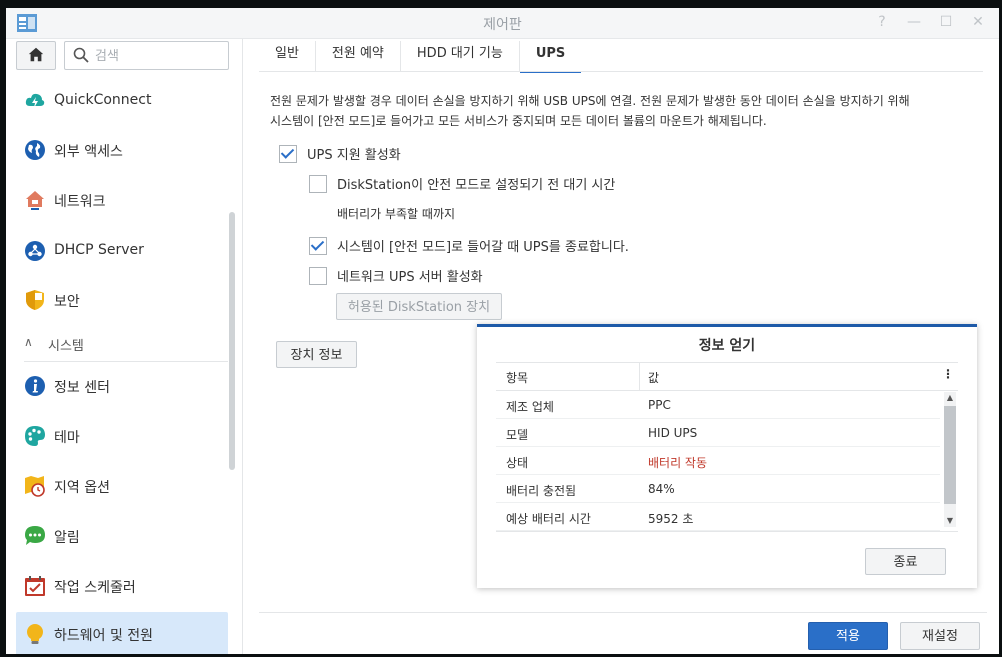 The width and height of the screenshot is (1002, 657). What do you see at coordinates (541, 491) in the screenshot?
I see `row-item: 배터리 충전됨` at bounding box center [541, 491].